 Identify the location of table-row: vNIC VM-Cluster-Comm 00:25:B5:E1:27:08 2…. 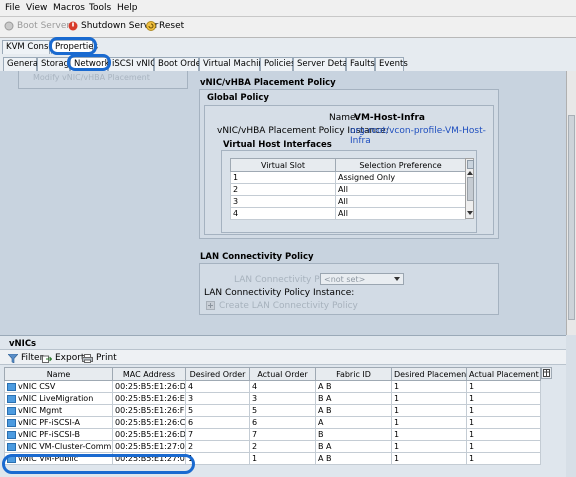
(272, 446).